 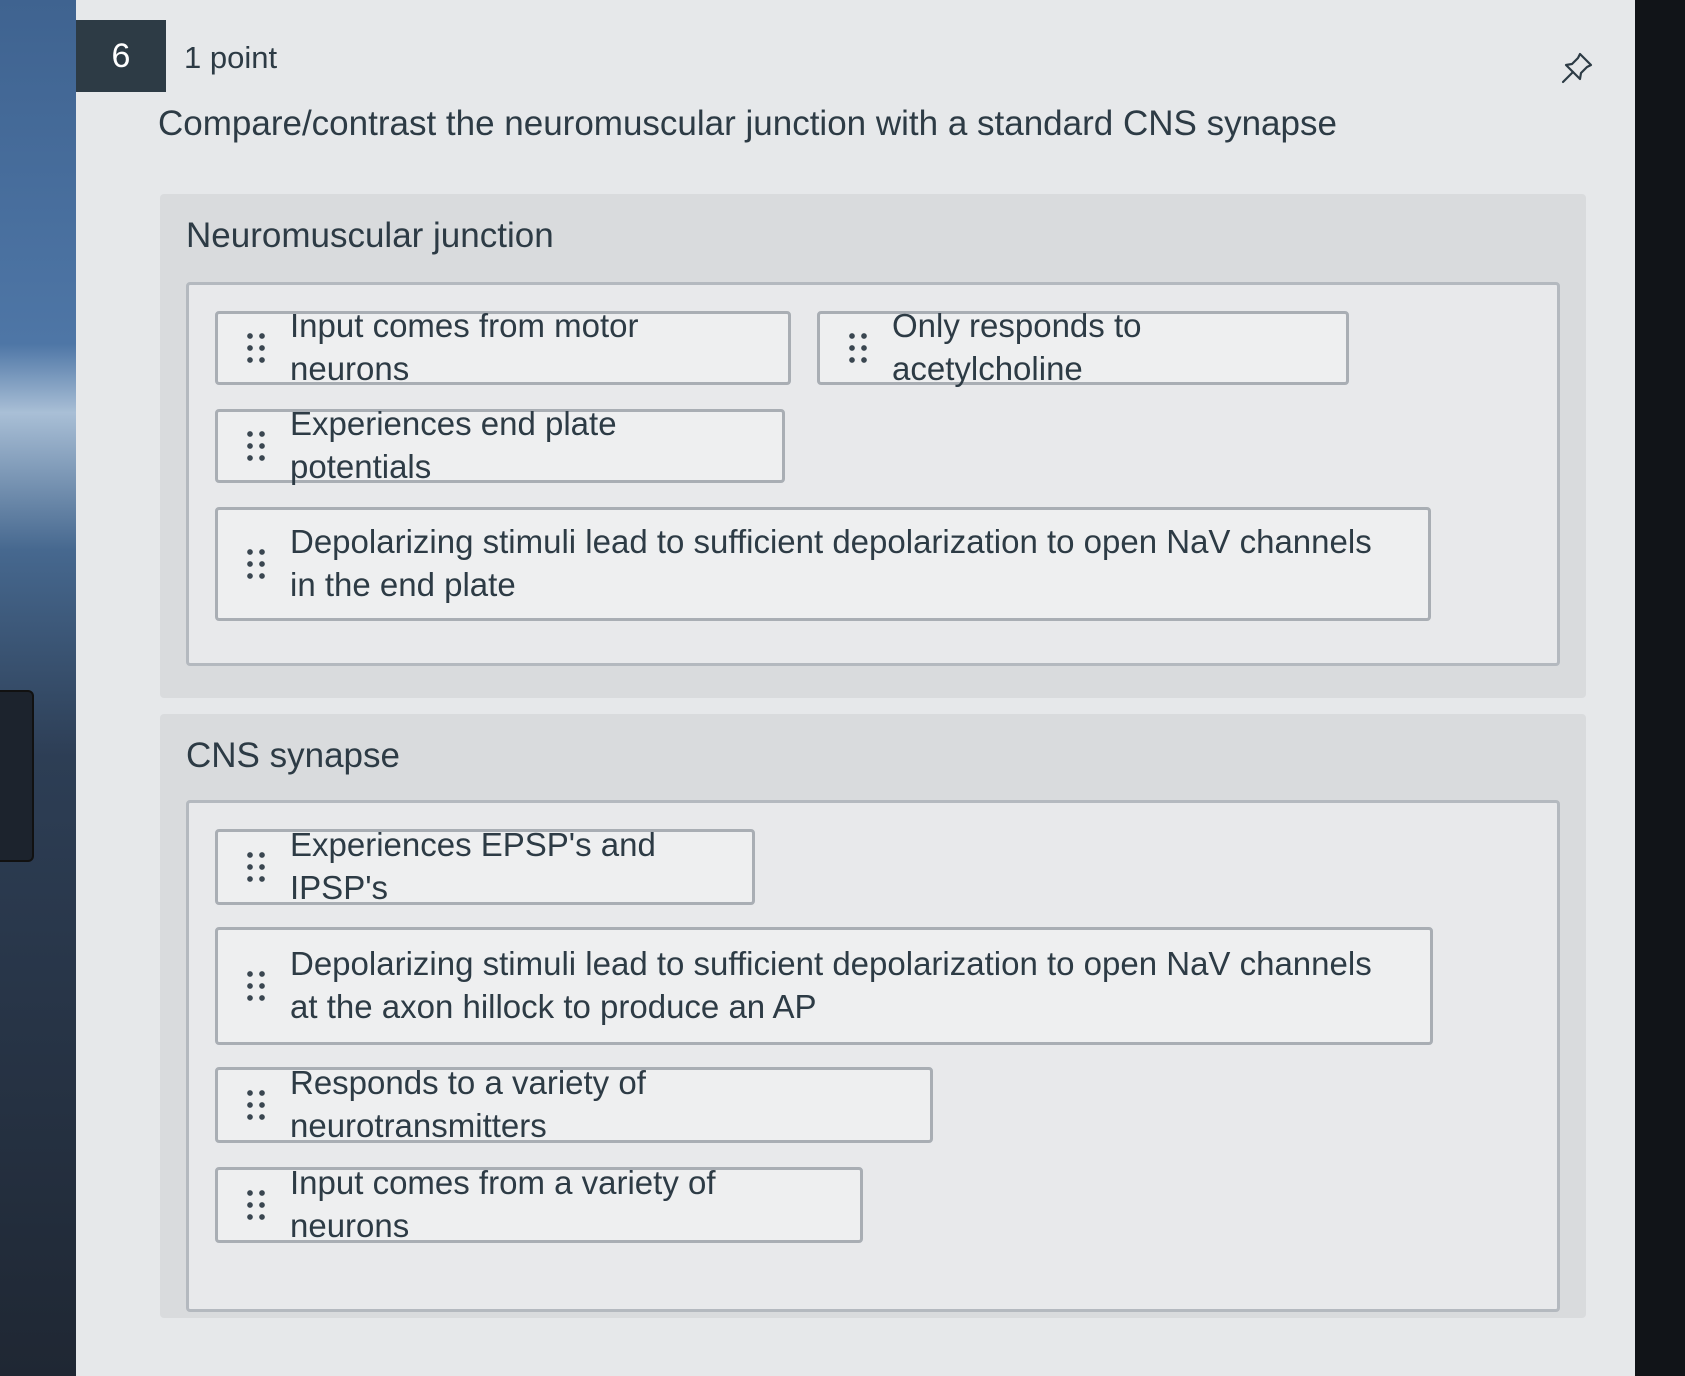 I want to click on draggable-answer-chip: Input comes from motor neurons, so click(x=503, y=347).